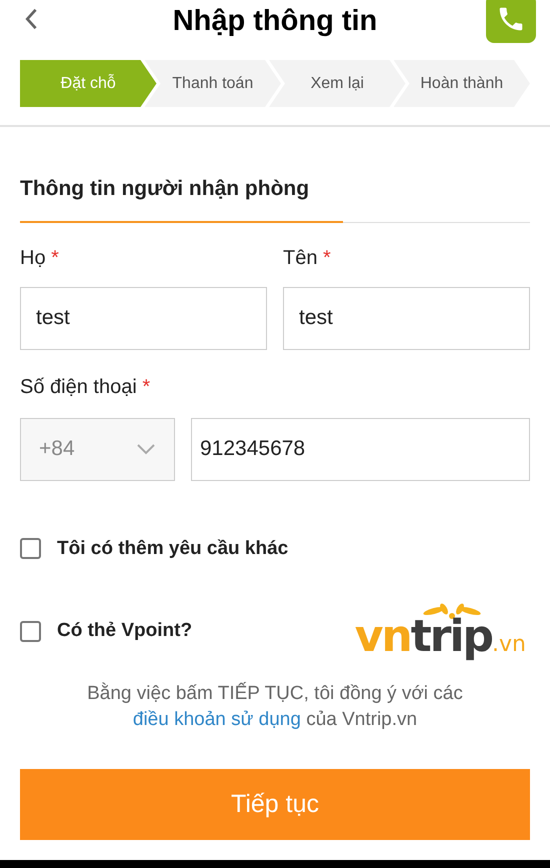 This screenshot has width=550, height=868. Describe the element at coordinates (216, 719) in the screenshot. I see `terms-link: điều khoản sử dụng` at that location.